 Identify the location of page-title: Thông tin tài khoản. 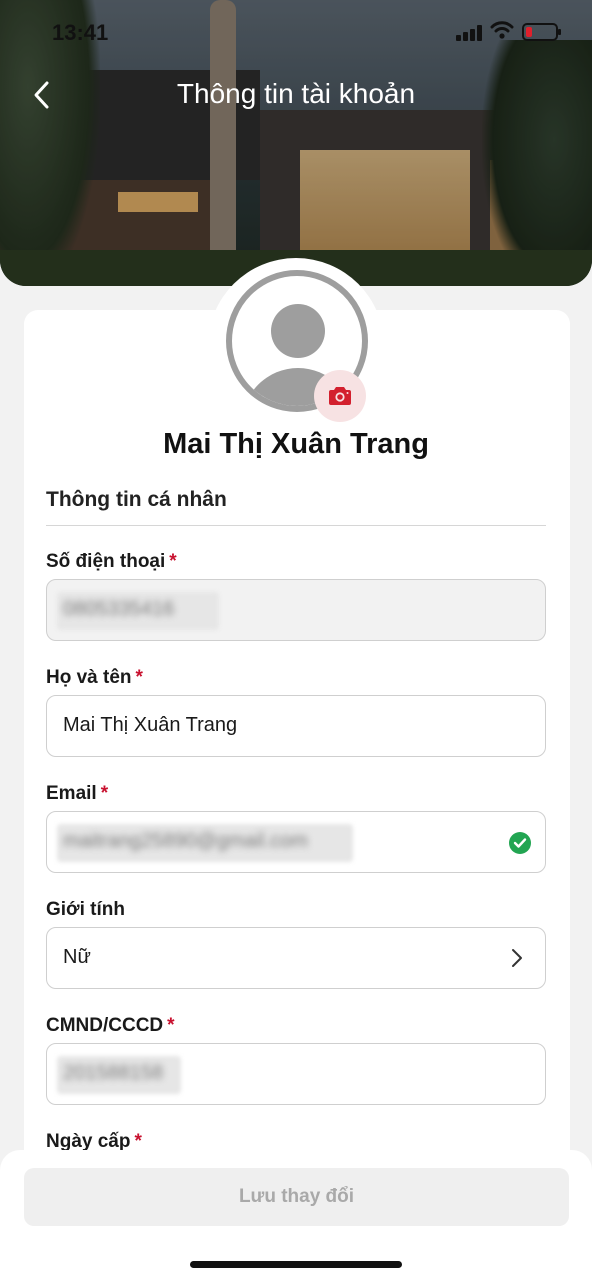
(296, 93).